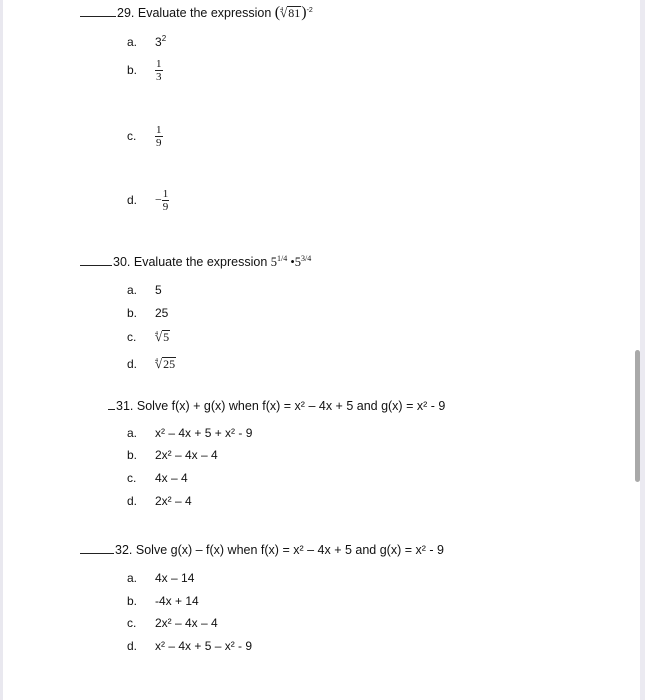  I want to click on fraction: 13, so click(159, 70).